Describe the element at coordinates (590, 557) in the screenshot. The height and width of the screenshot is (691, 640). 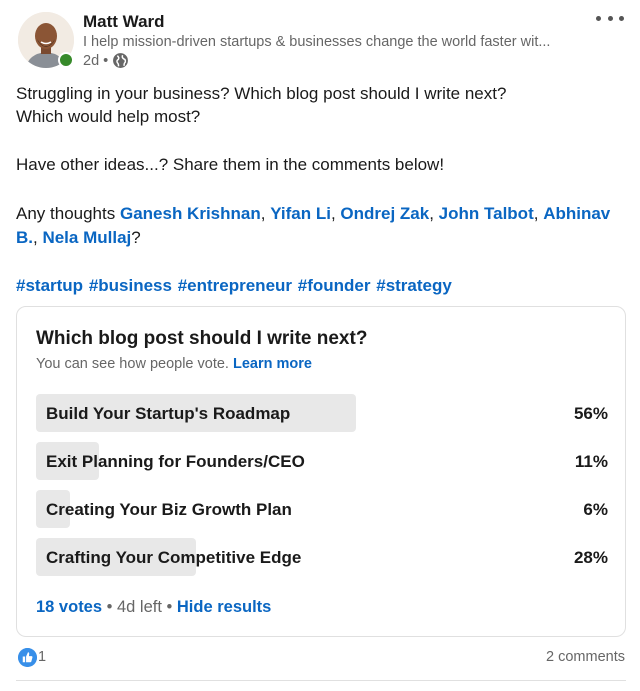
I see `poll-option-percent: 28%` at that location.